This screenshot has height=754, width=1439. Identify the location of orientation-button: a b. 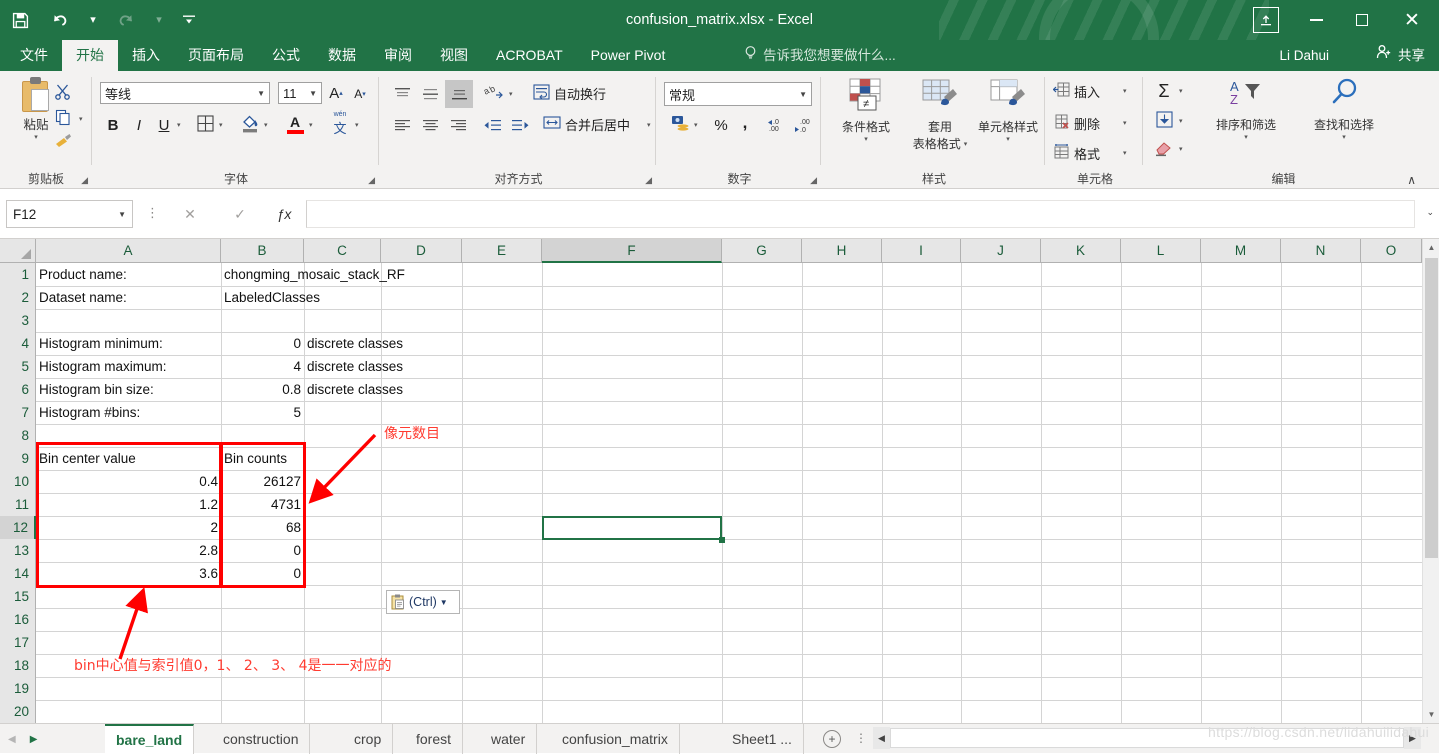
(494, 94).